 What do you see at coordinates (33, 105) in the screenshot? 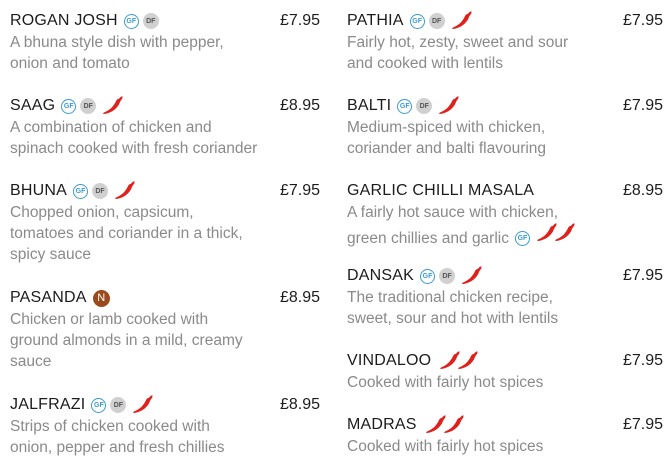
I see `dish-name: SAAG` at bounding box center [33, 105].